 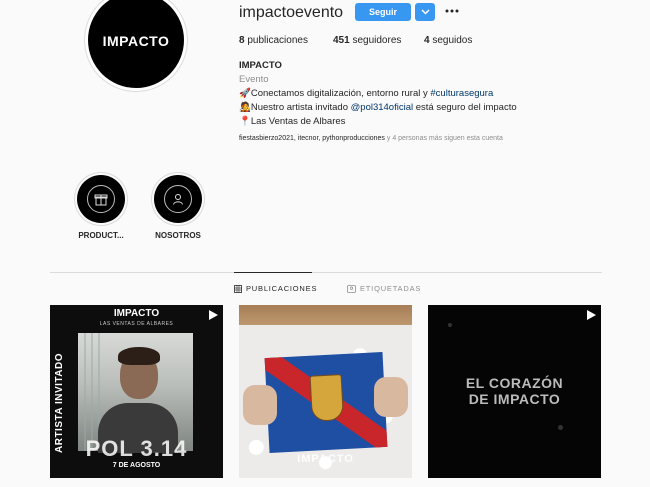 I want to click on stat-followers-label: seguidores, so click(x=377, y=40).